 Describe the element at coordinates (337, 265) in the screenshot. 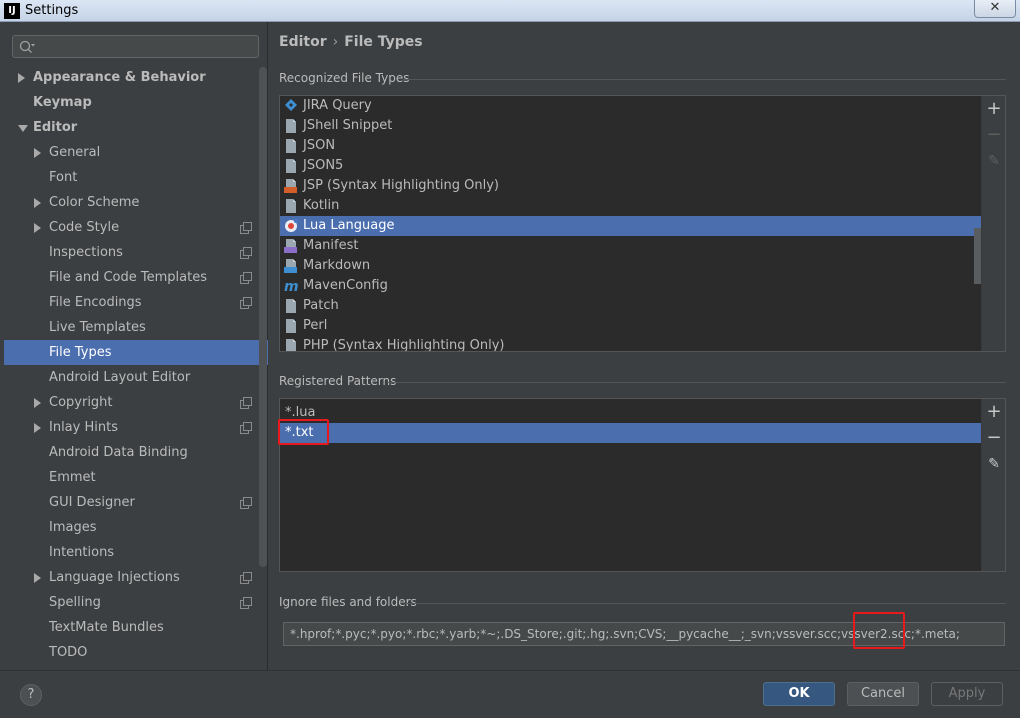

I see `file-type-label: Markdown` at that location.